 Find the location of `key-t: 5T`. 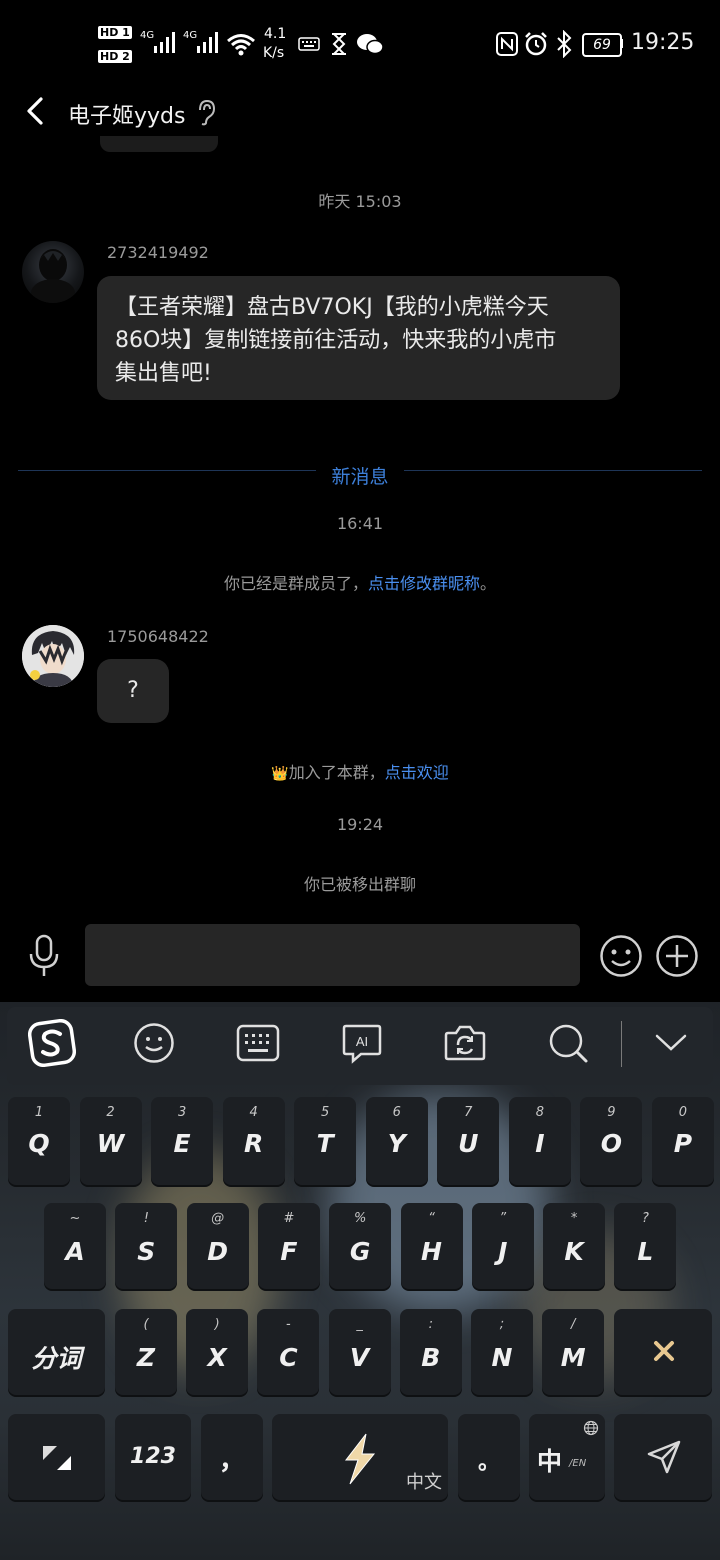

key-t: 5T is located at coordinates (325, 1141).